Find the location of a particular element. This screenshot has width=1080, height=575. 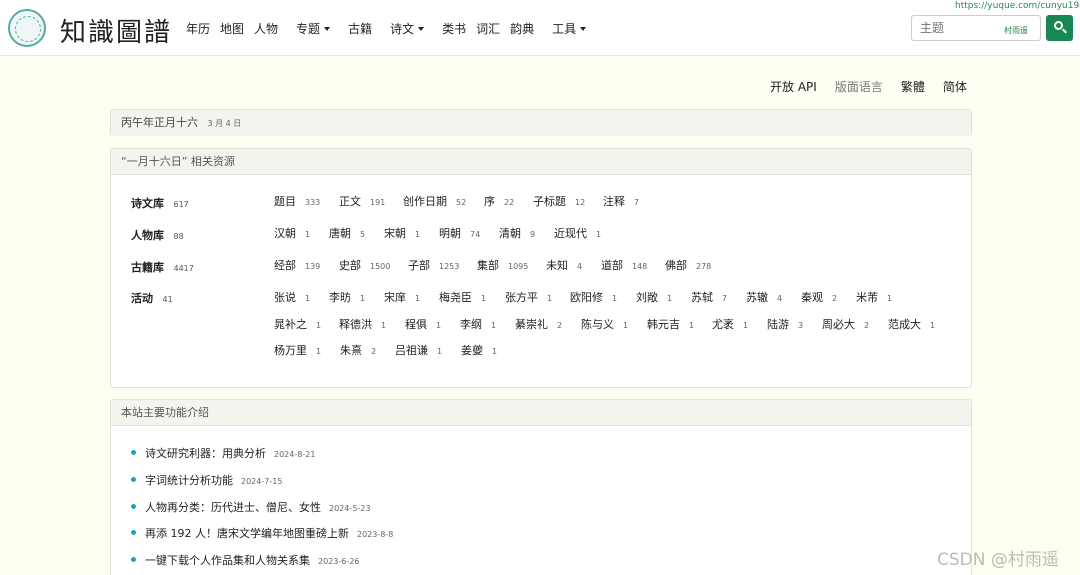

person-tag: 梅尧臣 1 is located at coordinates (462, 297).